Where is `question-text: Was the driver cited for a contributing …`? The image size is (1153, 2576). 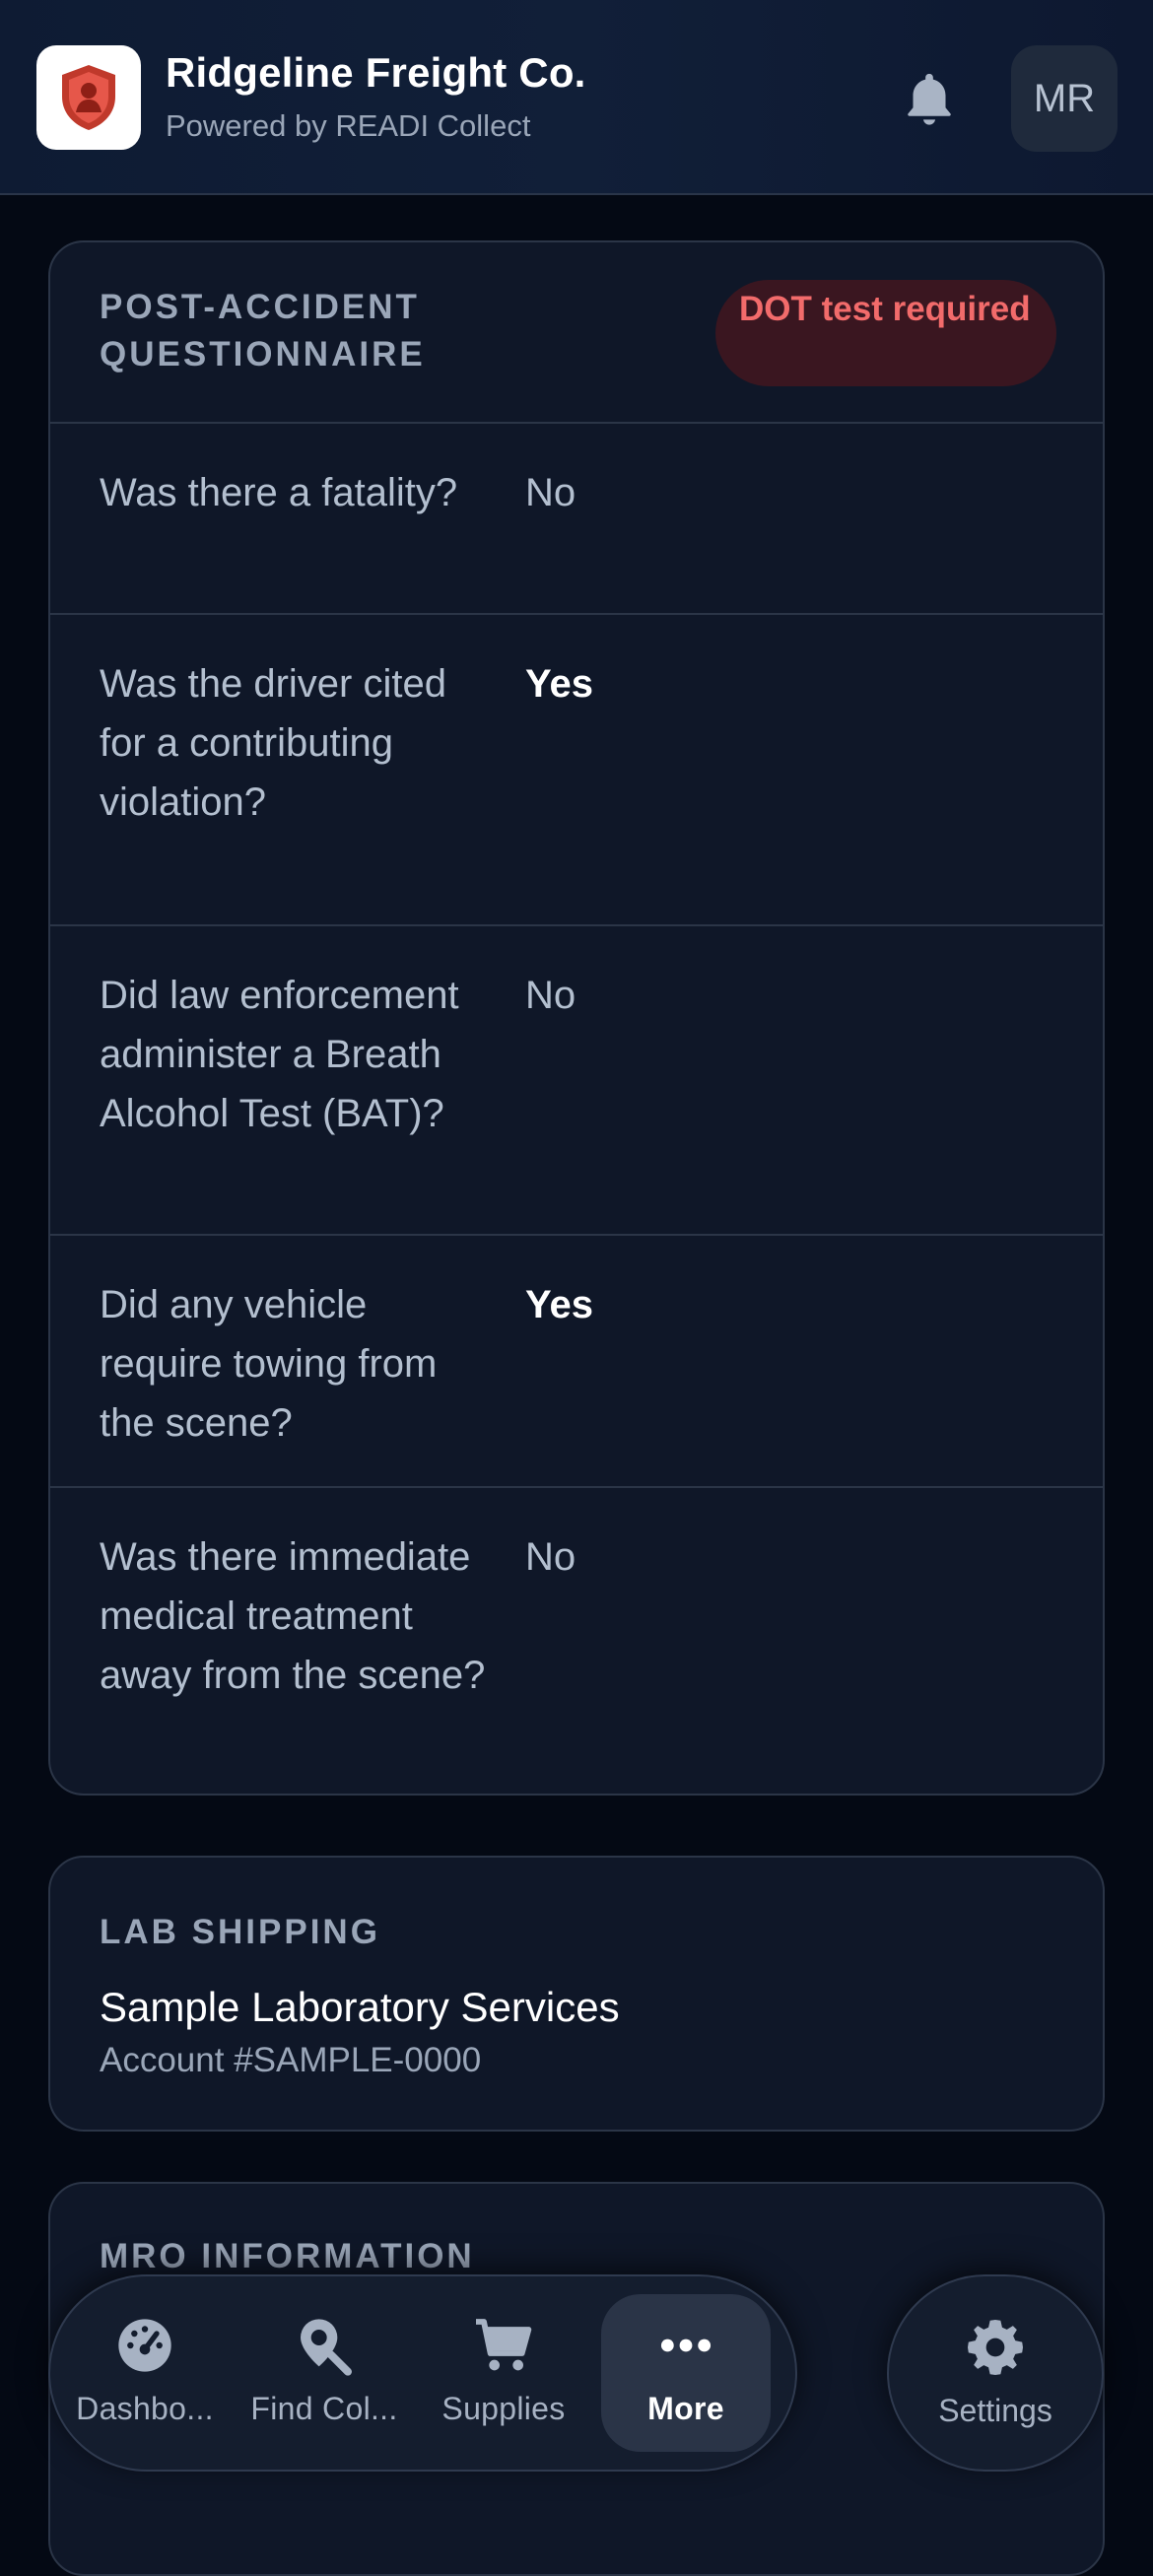
question-text: Was the driver cited for a contributing … is located at coordinates (273, 743).